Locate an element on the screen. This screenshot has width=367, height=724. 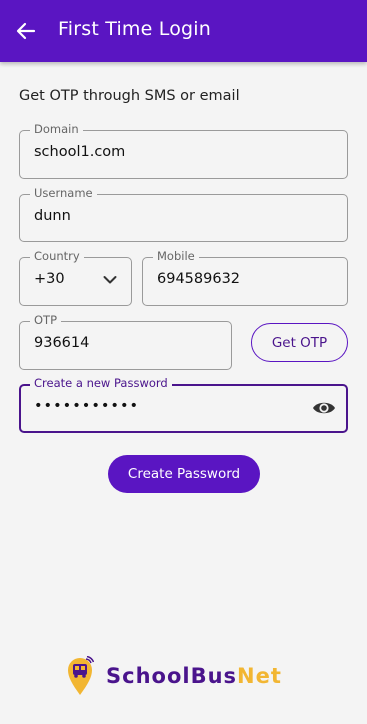
new-password-field: Create a new Password ••••••••••• is located at coordinates (183, 404).